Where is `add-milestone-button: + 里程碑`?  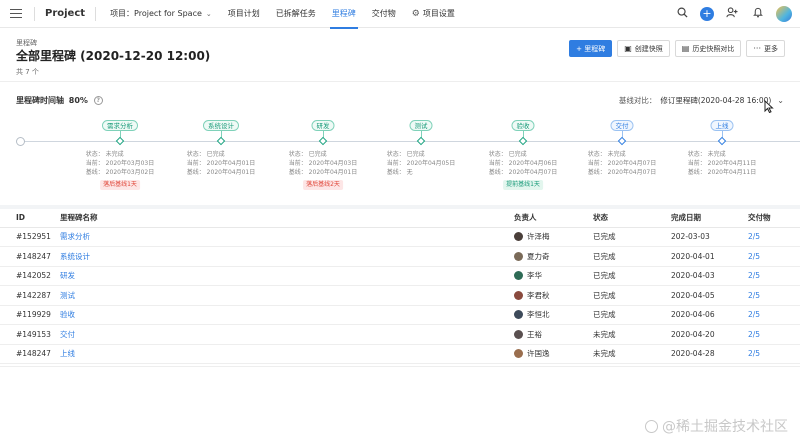
add-milestone-button: + 里程碑 is located at coordinates (591, 48).